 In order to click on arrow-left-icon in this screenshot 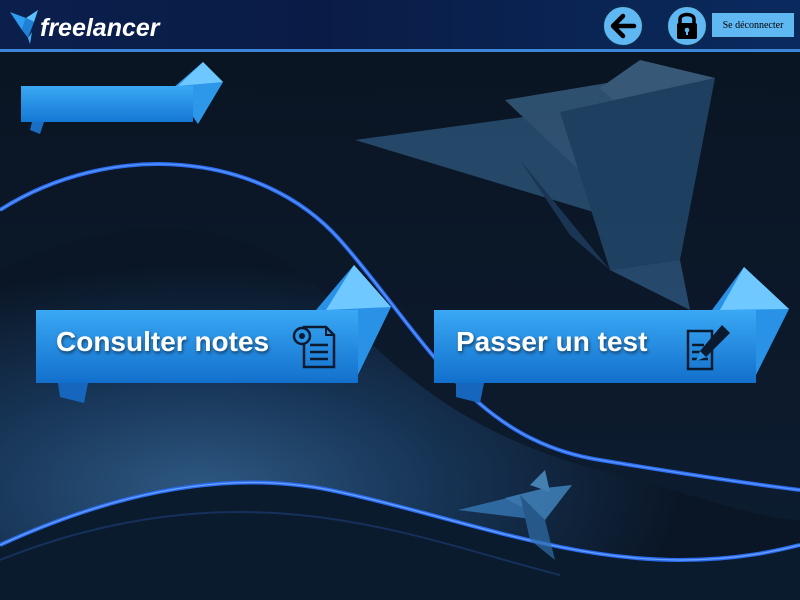, I will do `click(623, 26)`.